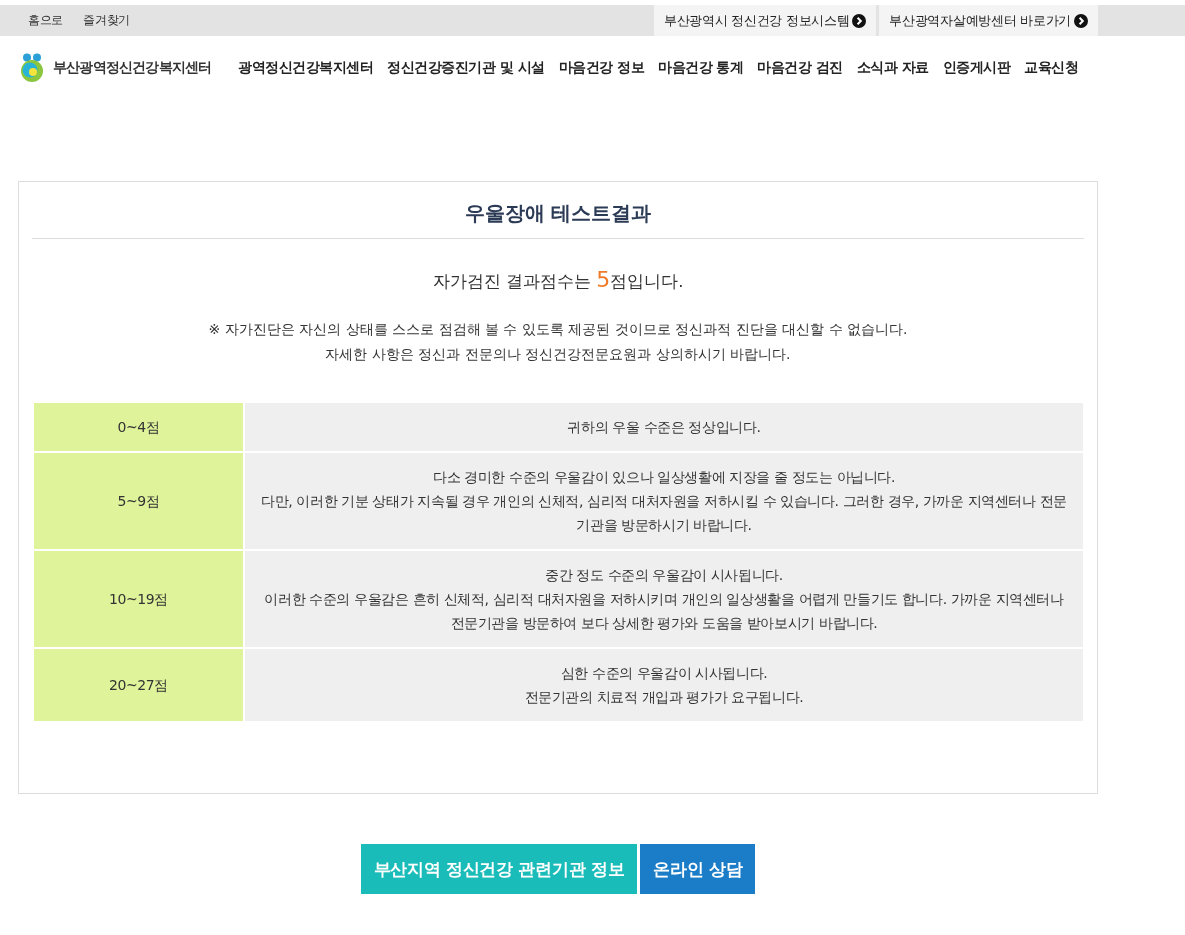 The height and width of the screenshot is (935, 1185). Describe the element at coordinates (664, 673) in the screenshot. I see `description-text: 심한 수준의 우울감이 시사됩니다.` at that location.